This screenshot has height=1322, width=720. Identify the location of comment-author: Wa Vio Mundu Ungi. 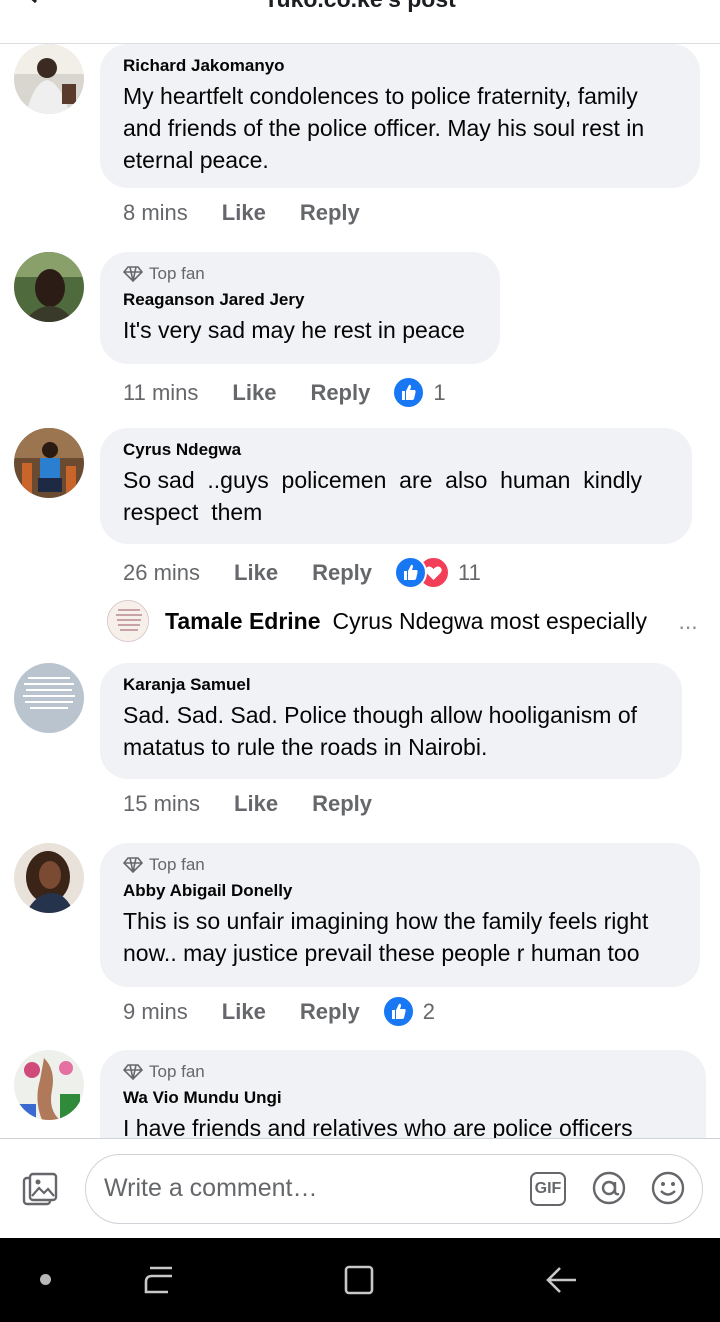
(403, 1098).